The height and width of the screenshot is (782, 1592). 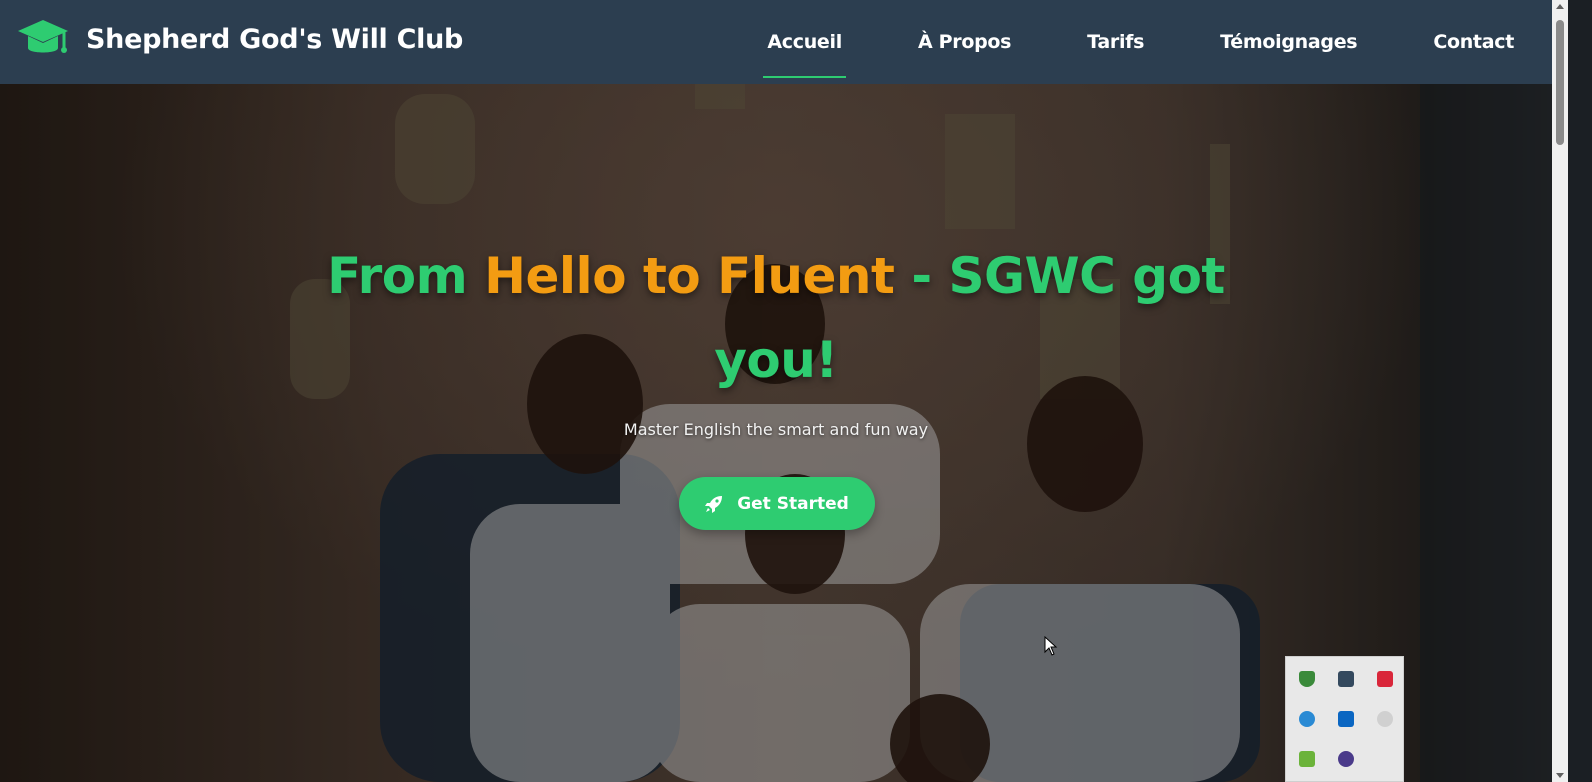 What do you see at coordinates (406, 276) in the screenshot?
I see `hero-title-part1: From` at bounding box center [406, 276].